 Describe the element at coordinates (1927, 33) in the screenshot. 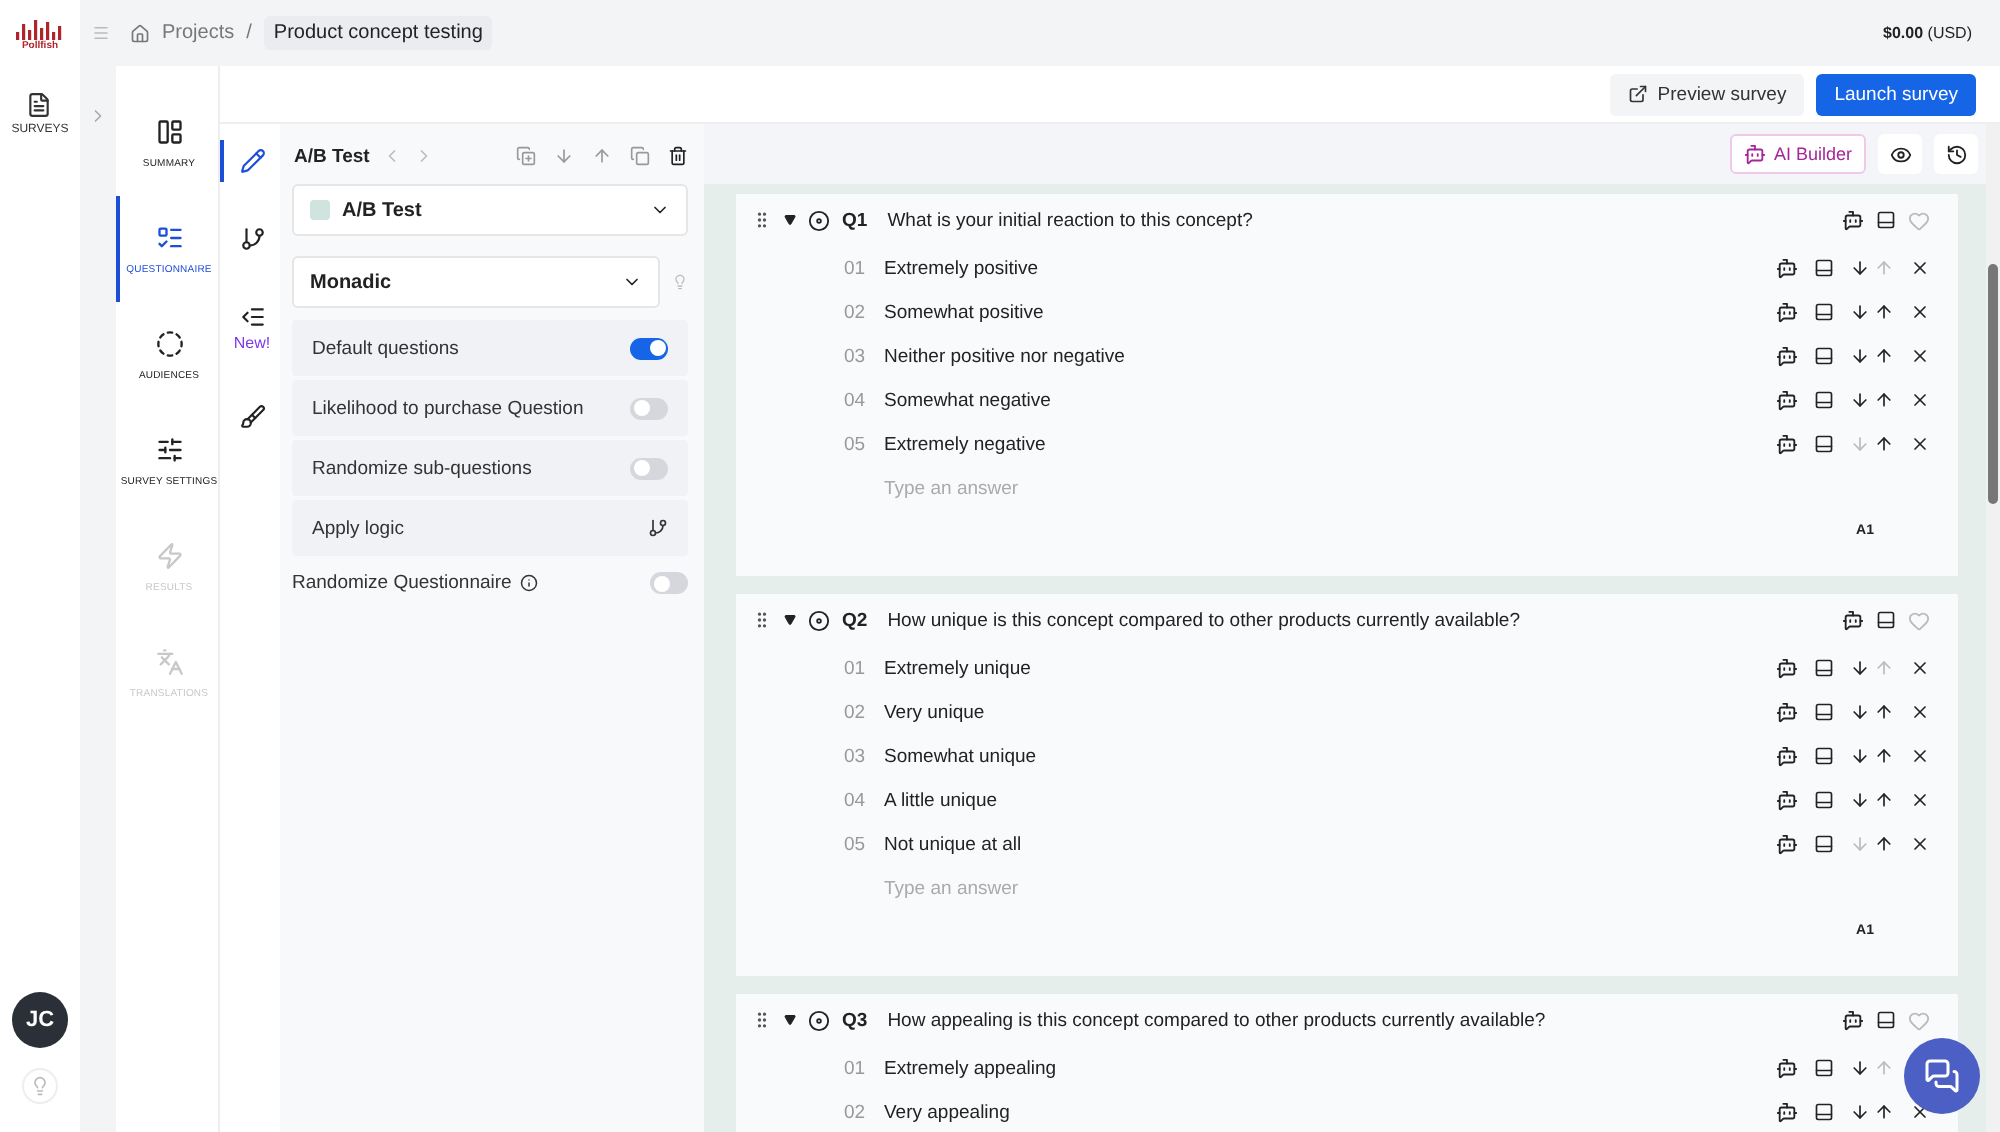

I see `balance-text: $0.00 (USD)` at that location.